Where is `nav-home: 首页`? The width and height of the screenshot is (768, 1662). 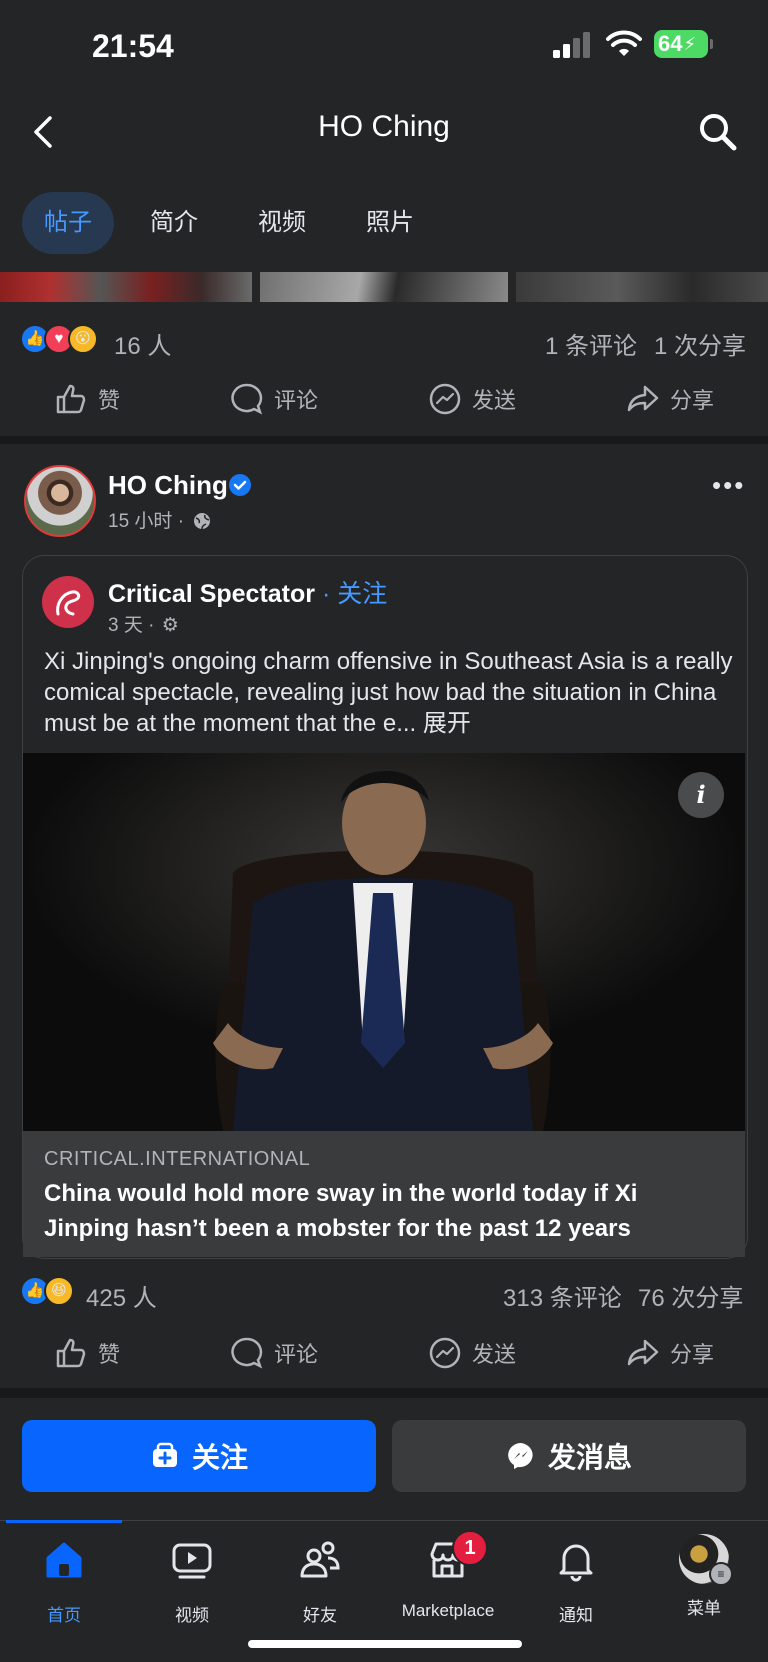 nav-home: 首页 is located at coordinates (64, 1582).